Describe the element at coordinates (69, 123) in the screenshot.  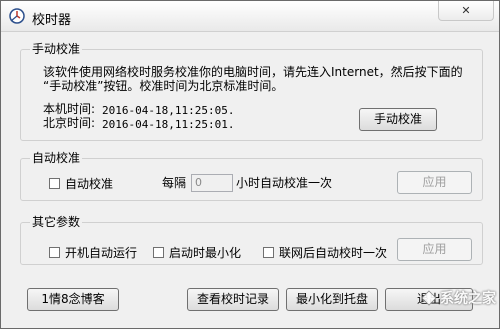
I see `beijing-time-label: 北京时间:` at that location.